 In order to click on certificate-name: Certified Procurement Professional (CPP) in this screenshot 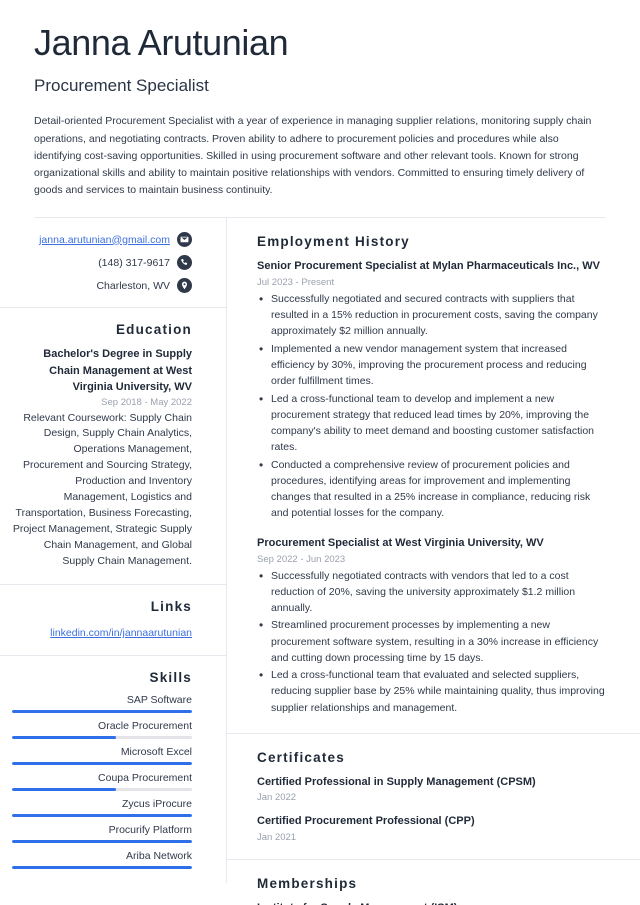, I will do `click(366, 821)`.